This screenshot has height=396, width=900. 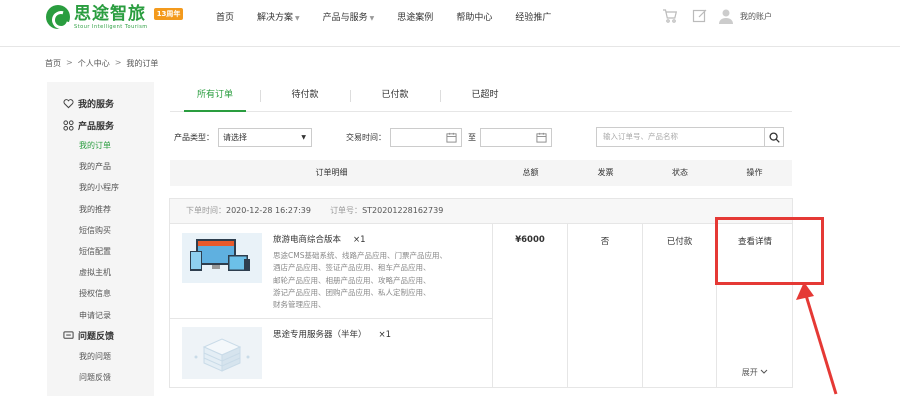 I want to click on order-total: ¥6000, so click(x=530, y=305).